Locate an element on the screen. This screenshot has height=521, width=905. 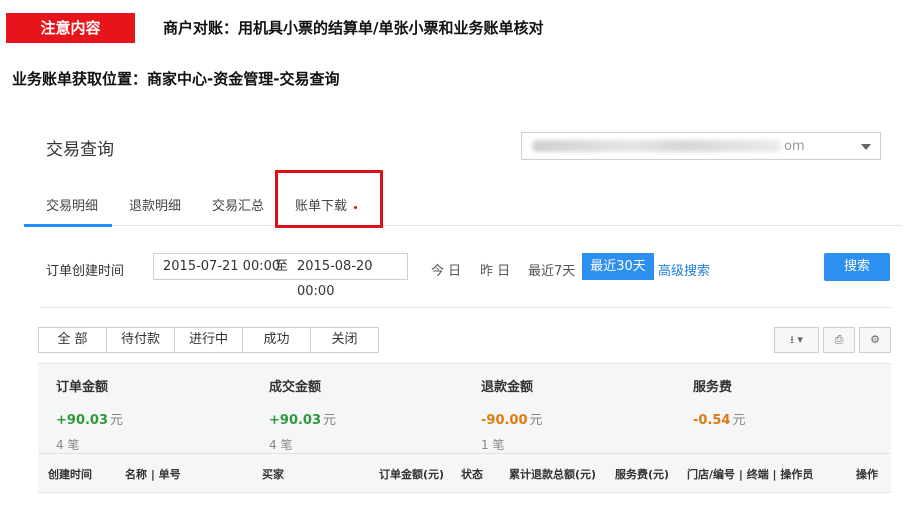
summary-label: 订单金额 is located at coordinates (82, 387).